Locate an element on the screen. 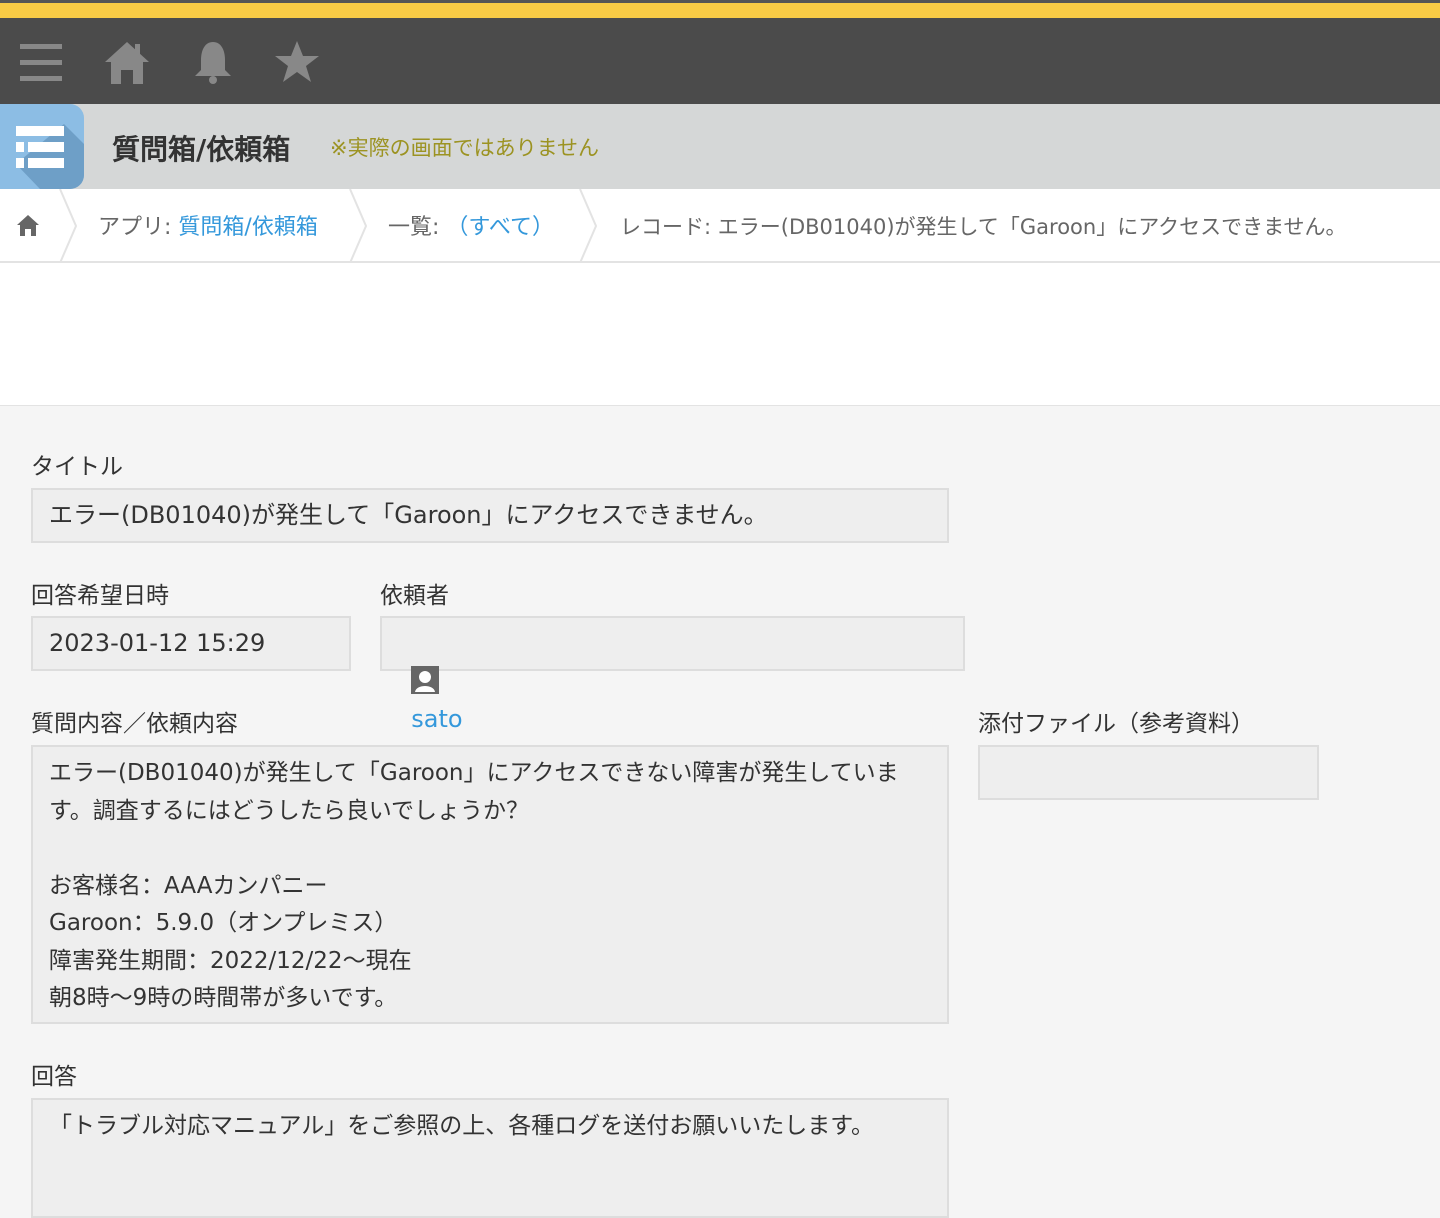 This screenshot has height=1218, width=1440. breadcrumb-list: 一覧: （すべて） is located at coordinates (471, 225).